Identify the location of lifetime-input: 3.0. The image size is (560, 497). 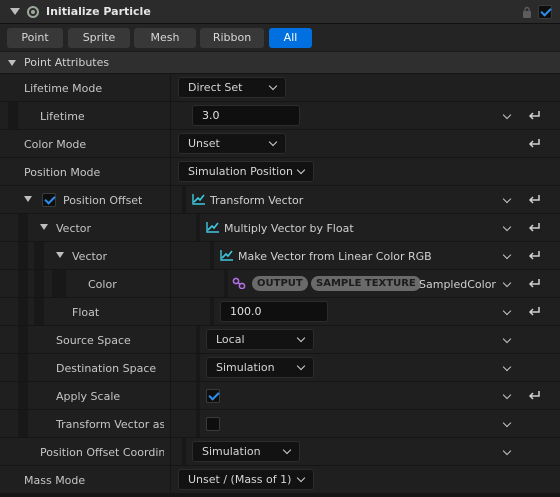
(246, 115).